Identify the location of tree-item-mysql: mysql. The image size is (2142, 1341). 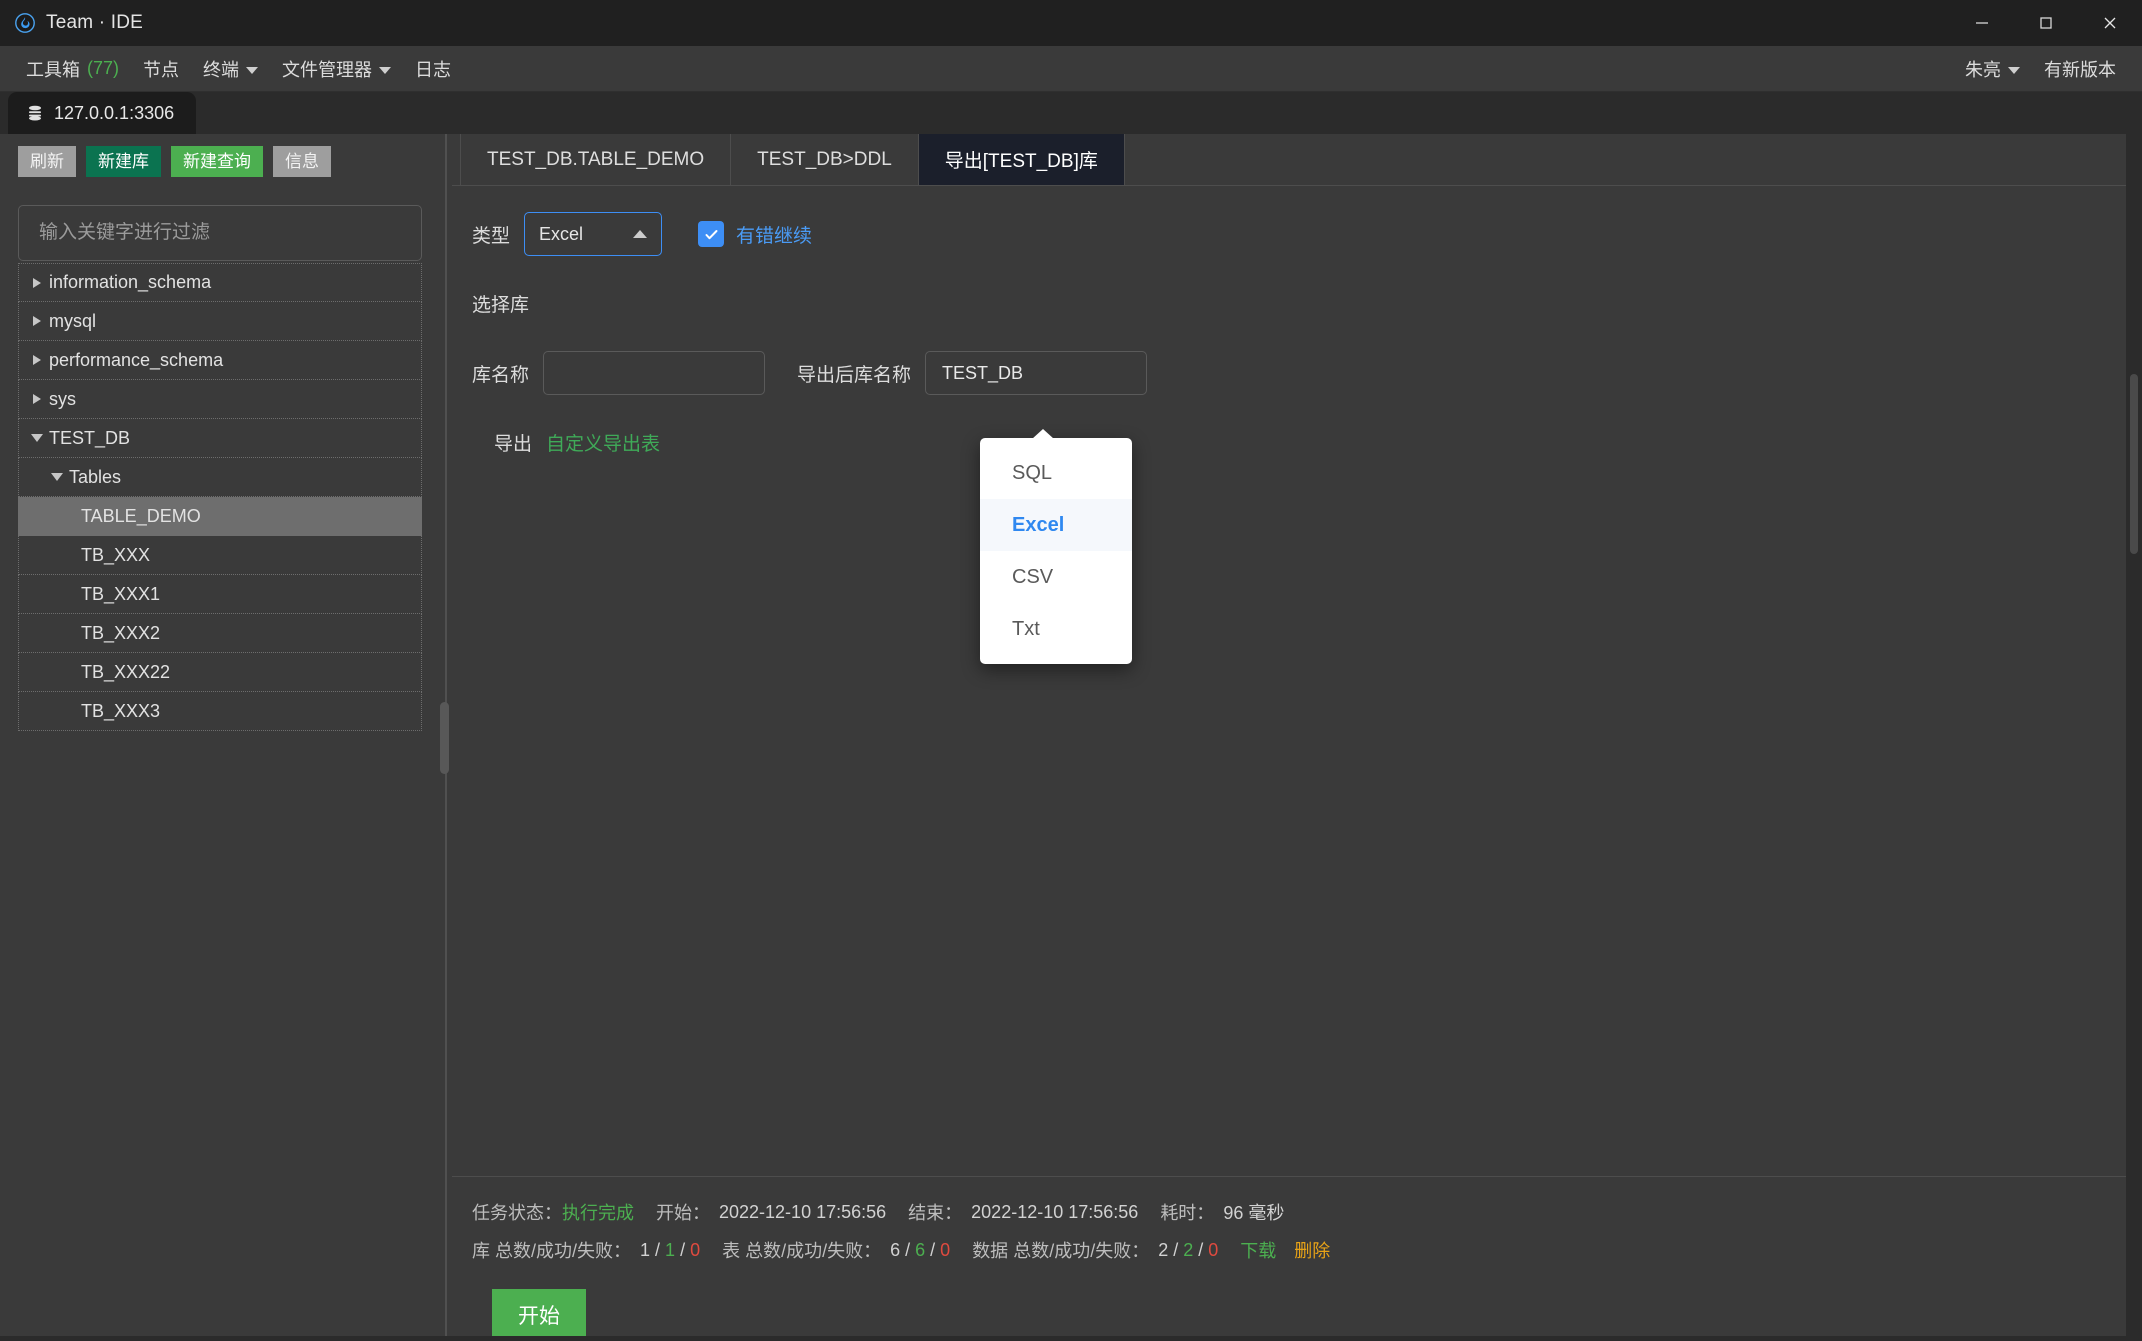
(220, 322).